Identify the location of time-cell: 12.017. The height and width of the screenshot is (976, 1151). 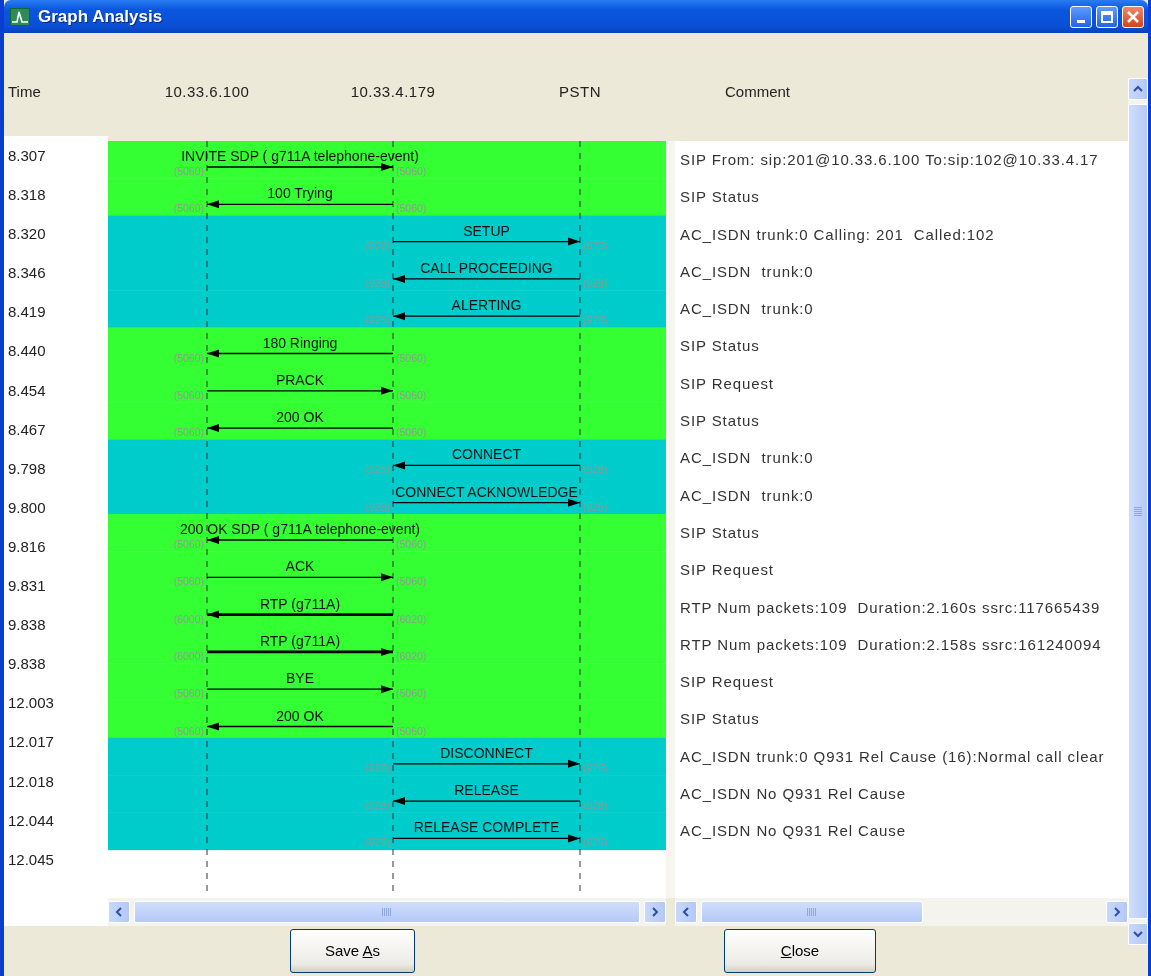
(31, 742).